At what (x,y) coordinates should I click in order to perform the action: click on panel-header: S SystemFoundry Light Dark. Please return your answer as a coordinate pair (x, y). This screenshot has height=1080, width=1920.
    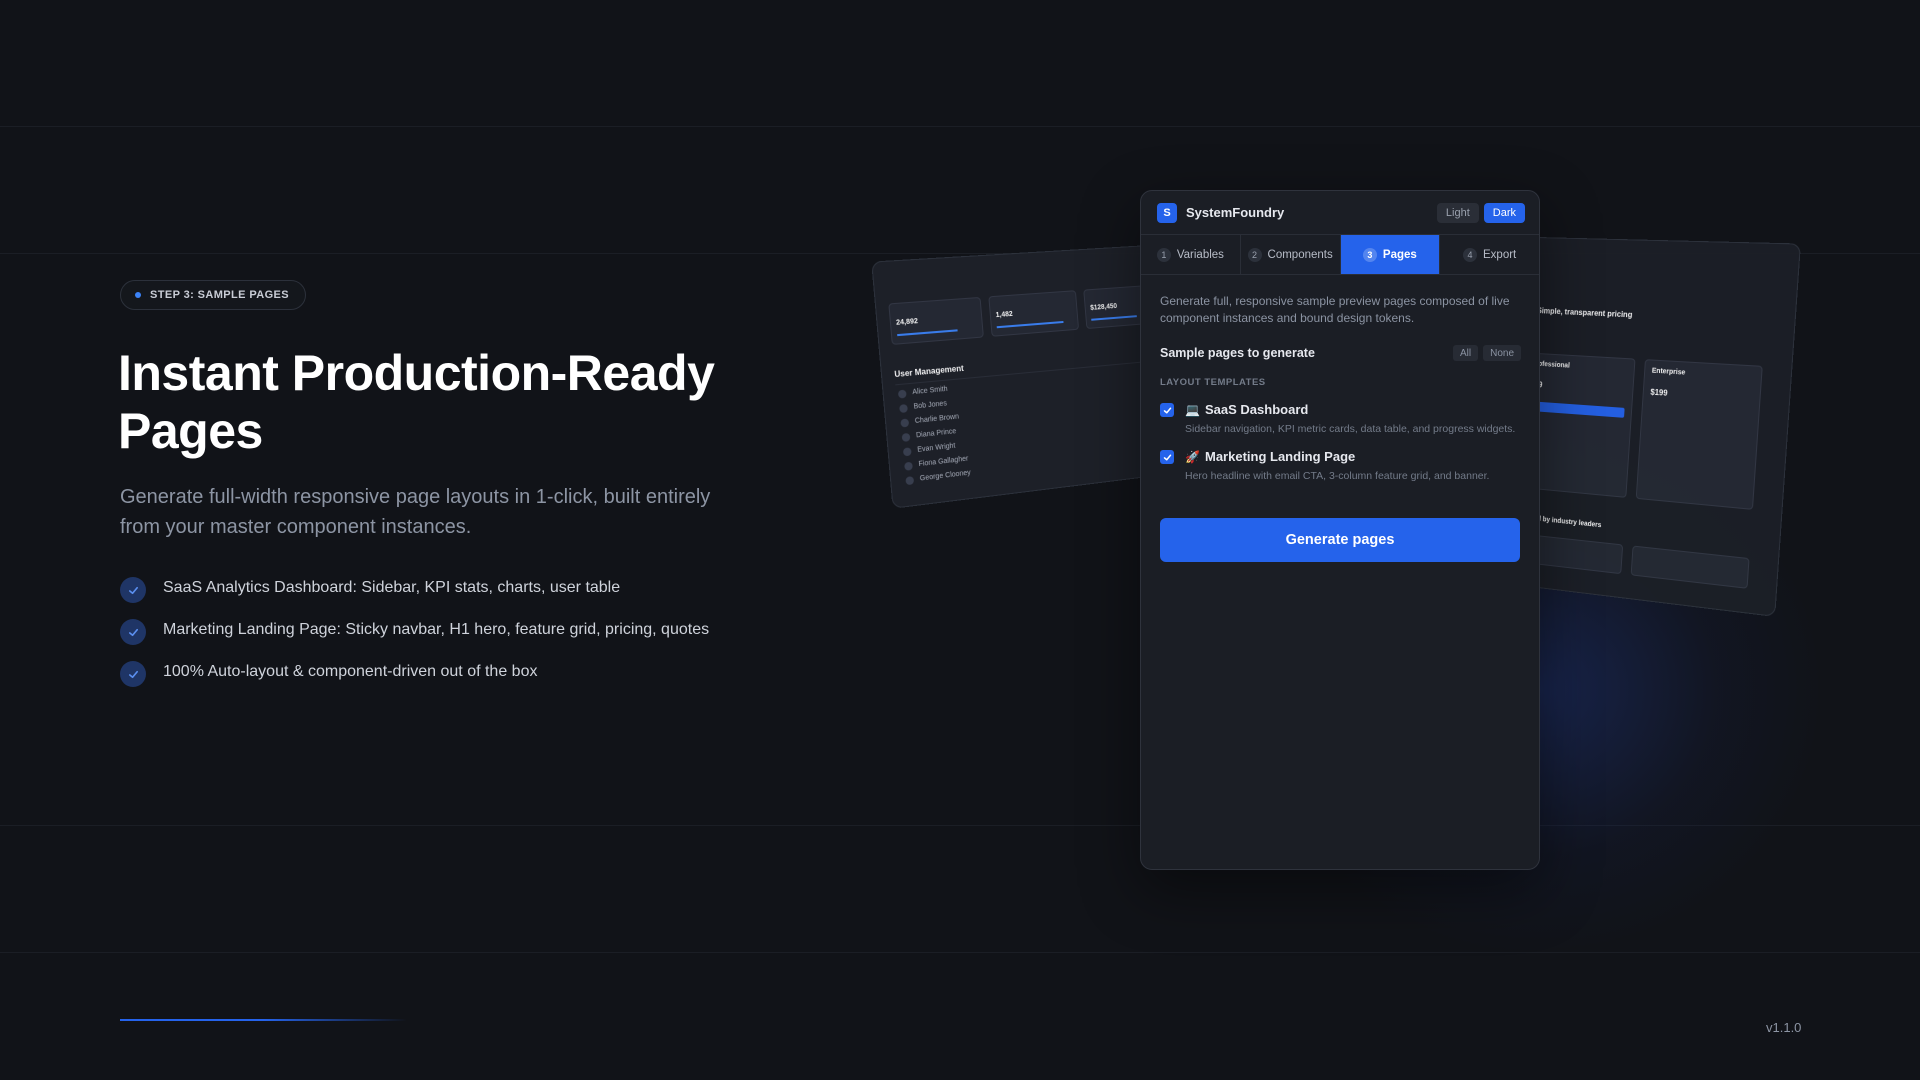
    Looking at the image, I should click on (1340, 213).